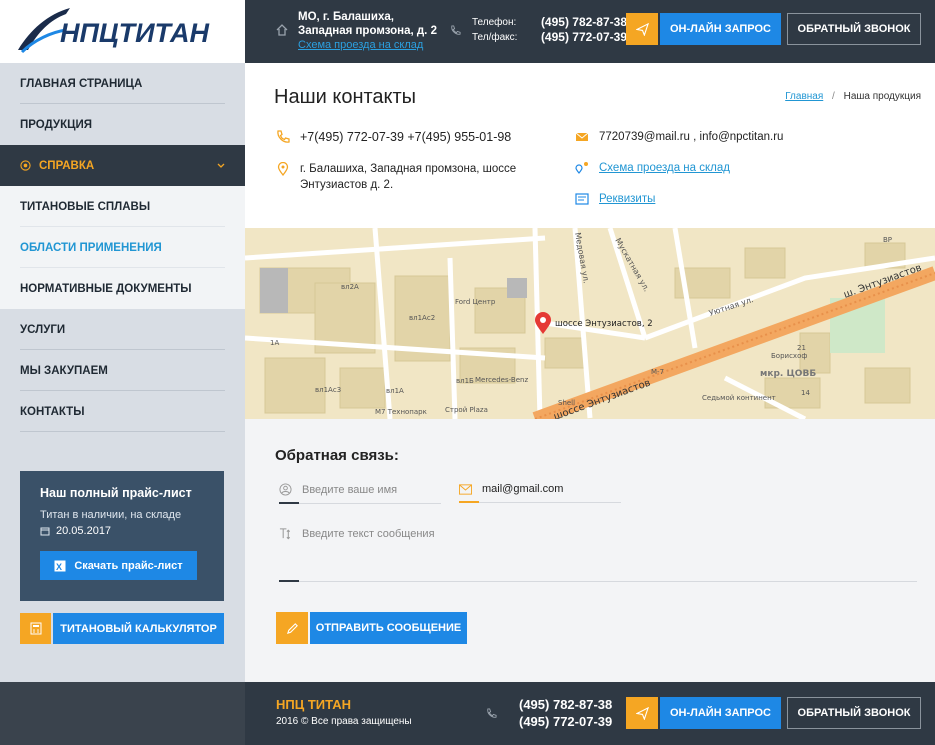  I want to click on footer-copyright: 2016 © Все права защищены, so click(344, 721).